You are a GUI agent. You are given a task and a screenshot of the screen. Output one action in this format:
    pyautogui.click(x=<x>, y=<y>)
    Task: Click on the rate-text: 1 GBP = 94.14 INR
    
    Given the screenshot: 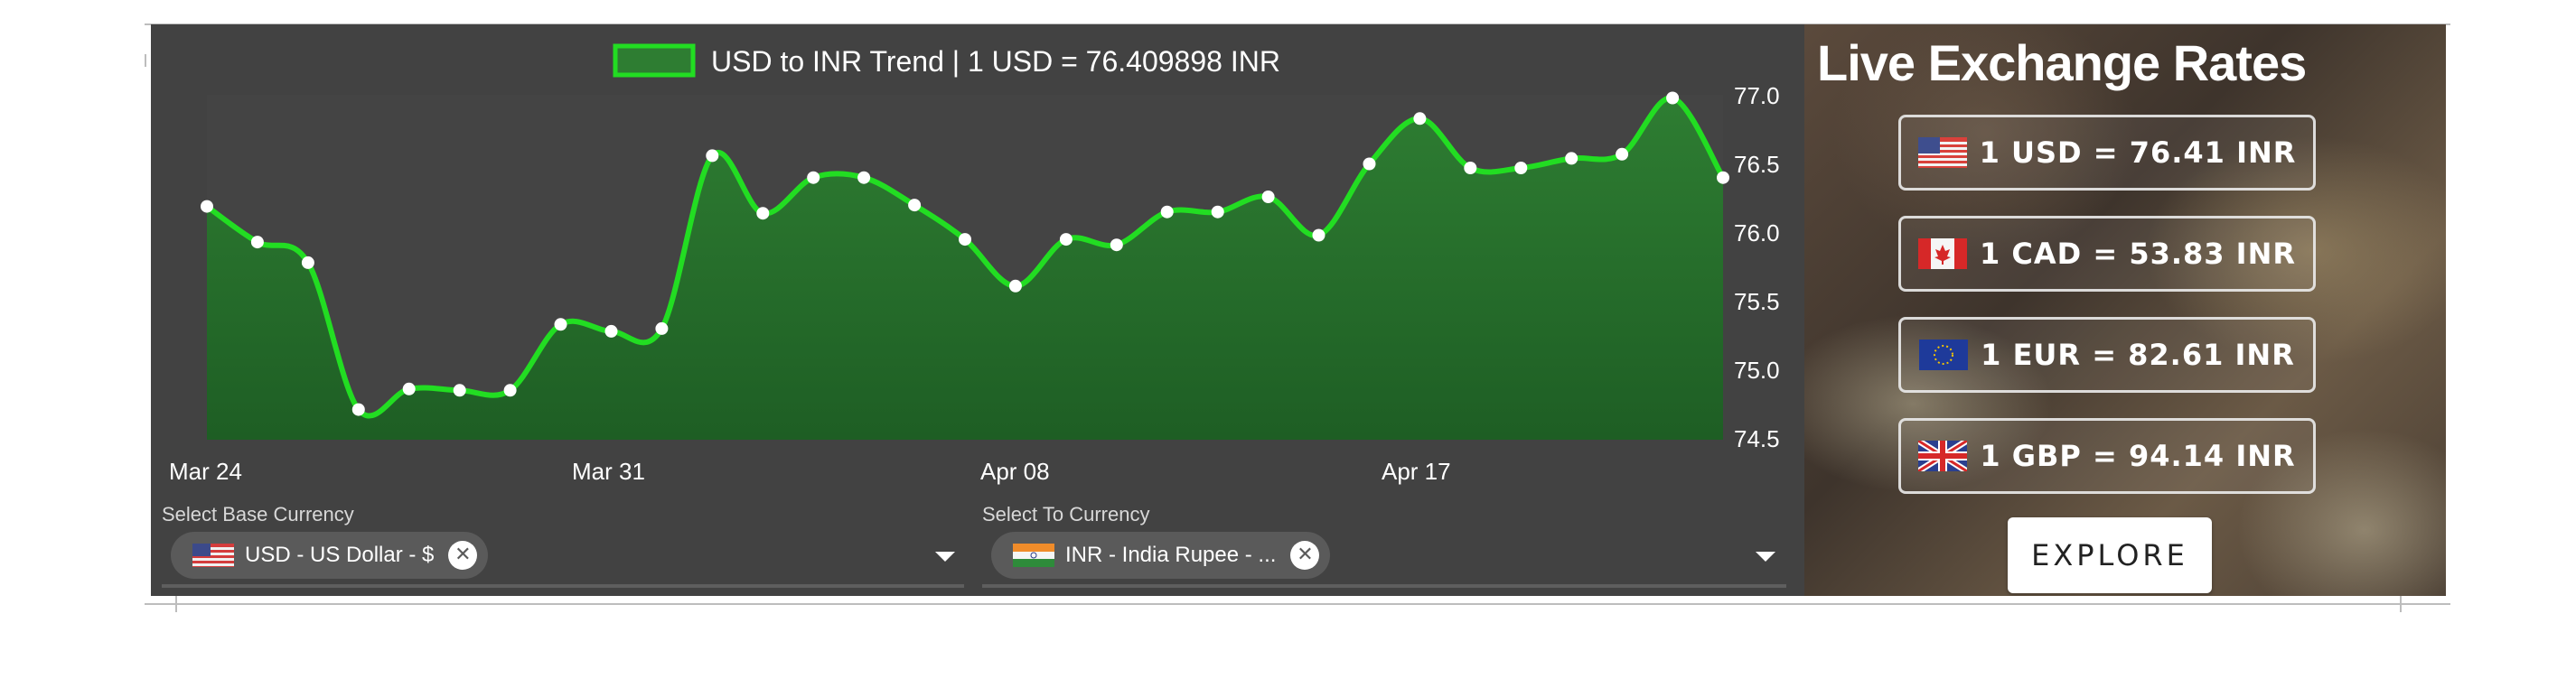 What is the action you would take?
    pyautogui.click(x=2138, y=456)
    